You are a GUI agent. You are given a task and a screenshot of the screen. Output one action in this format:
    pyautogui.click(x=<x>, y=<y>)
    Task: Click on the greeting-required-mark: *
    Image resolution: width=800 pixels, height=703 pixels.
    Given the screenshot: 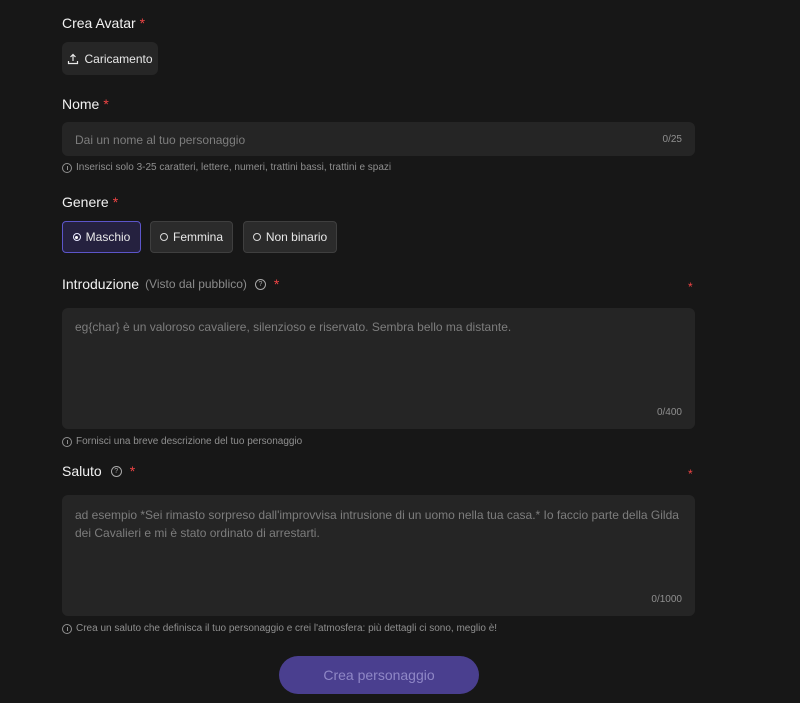 What is the action you would take?
    pyautogui.click(x=690, y=474)
    